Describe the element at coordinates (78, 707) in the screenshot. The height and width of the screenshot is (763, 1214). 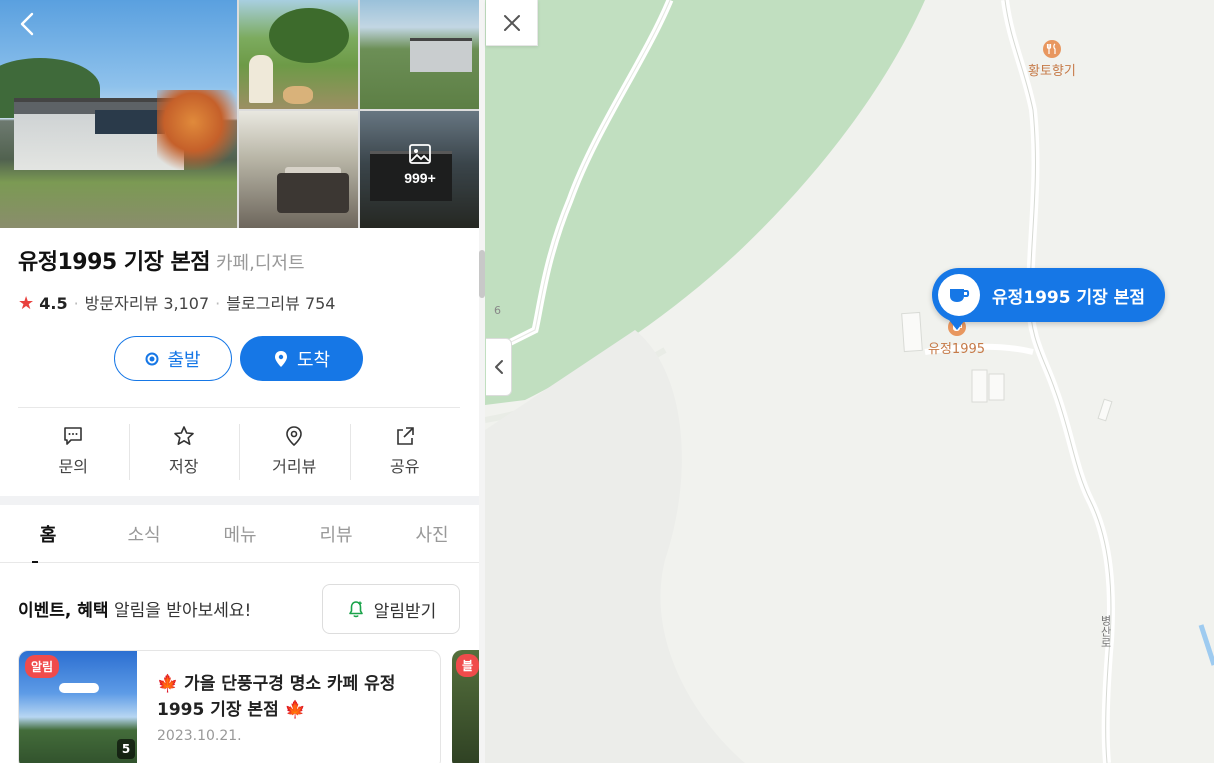
I see `news-card-image: 알림 5` at that location.